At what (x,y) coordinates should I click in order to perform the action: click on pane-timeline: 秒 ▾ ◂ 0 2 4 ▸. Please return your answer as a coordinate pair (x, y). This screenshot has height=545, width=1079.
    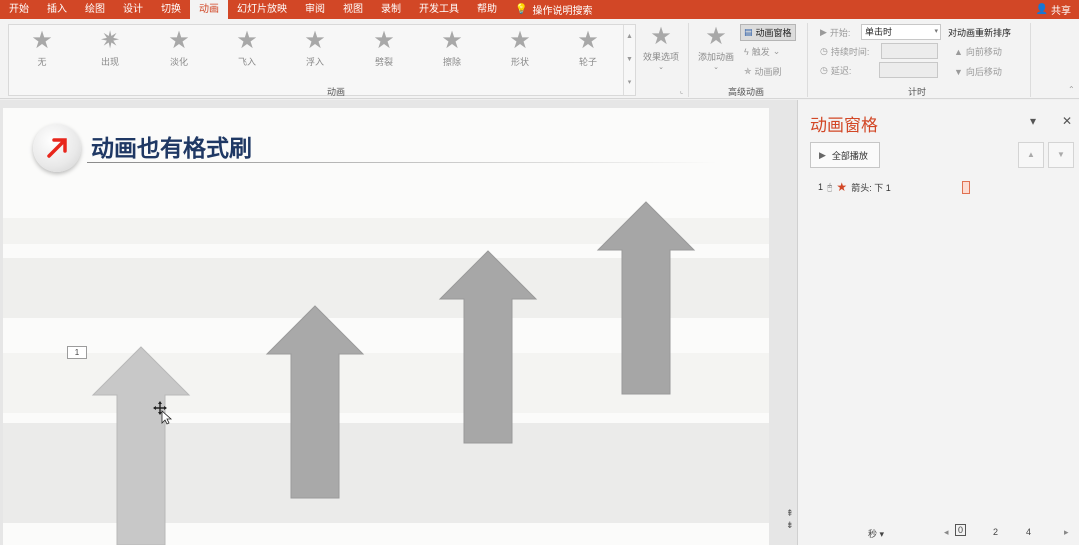
    Looking at the image, I should click on (938, 532).